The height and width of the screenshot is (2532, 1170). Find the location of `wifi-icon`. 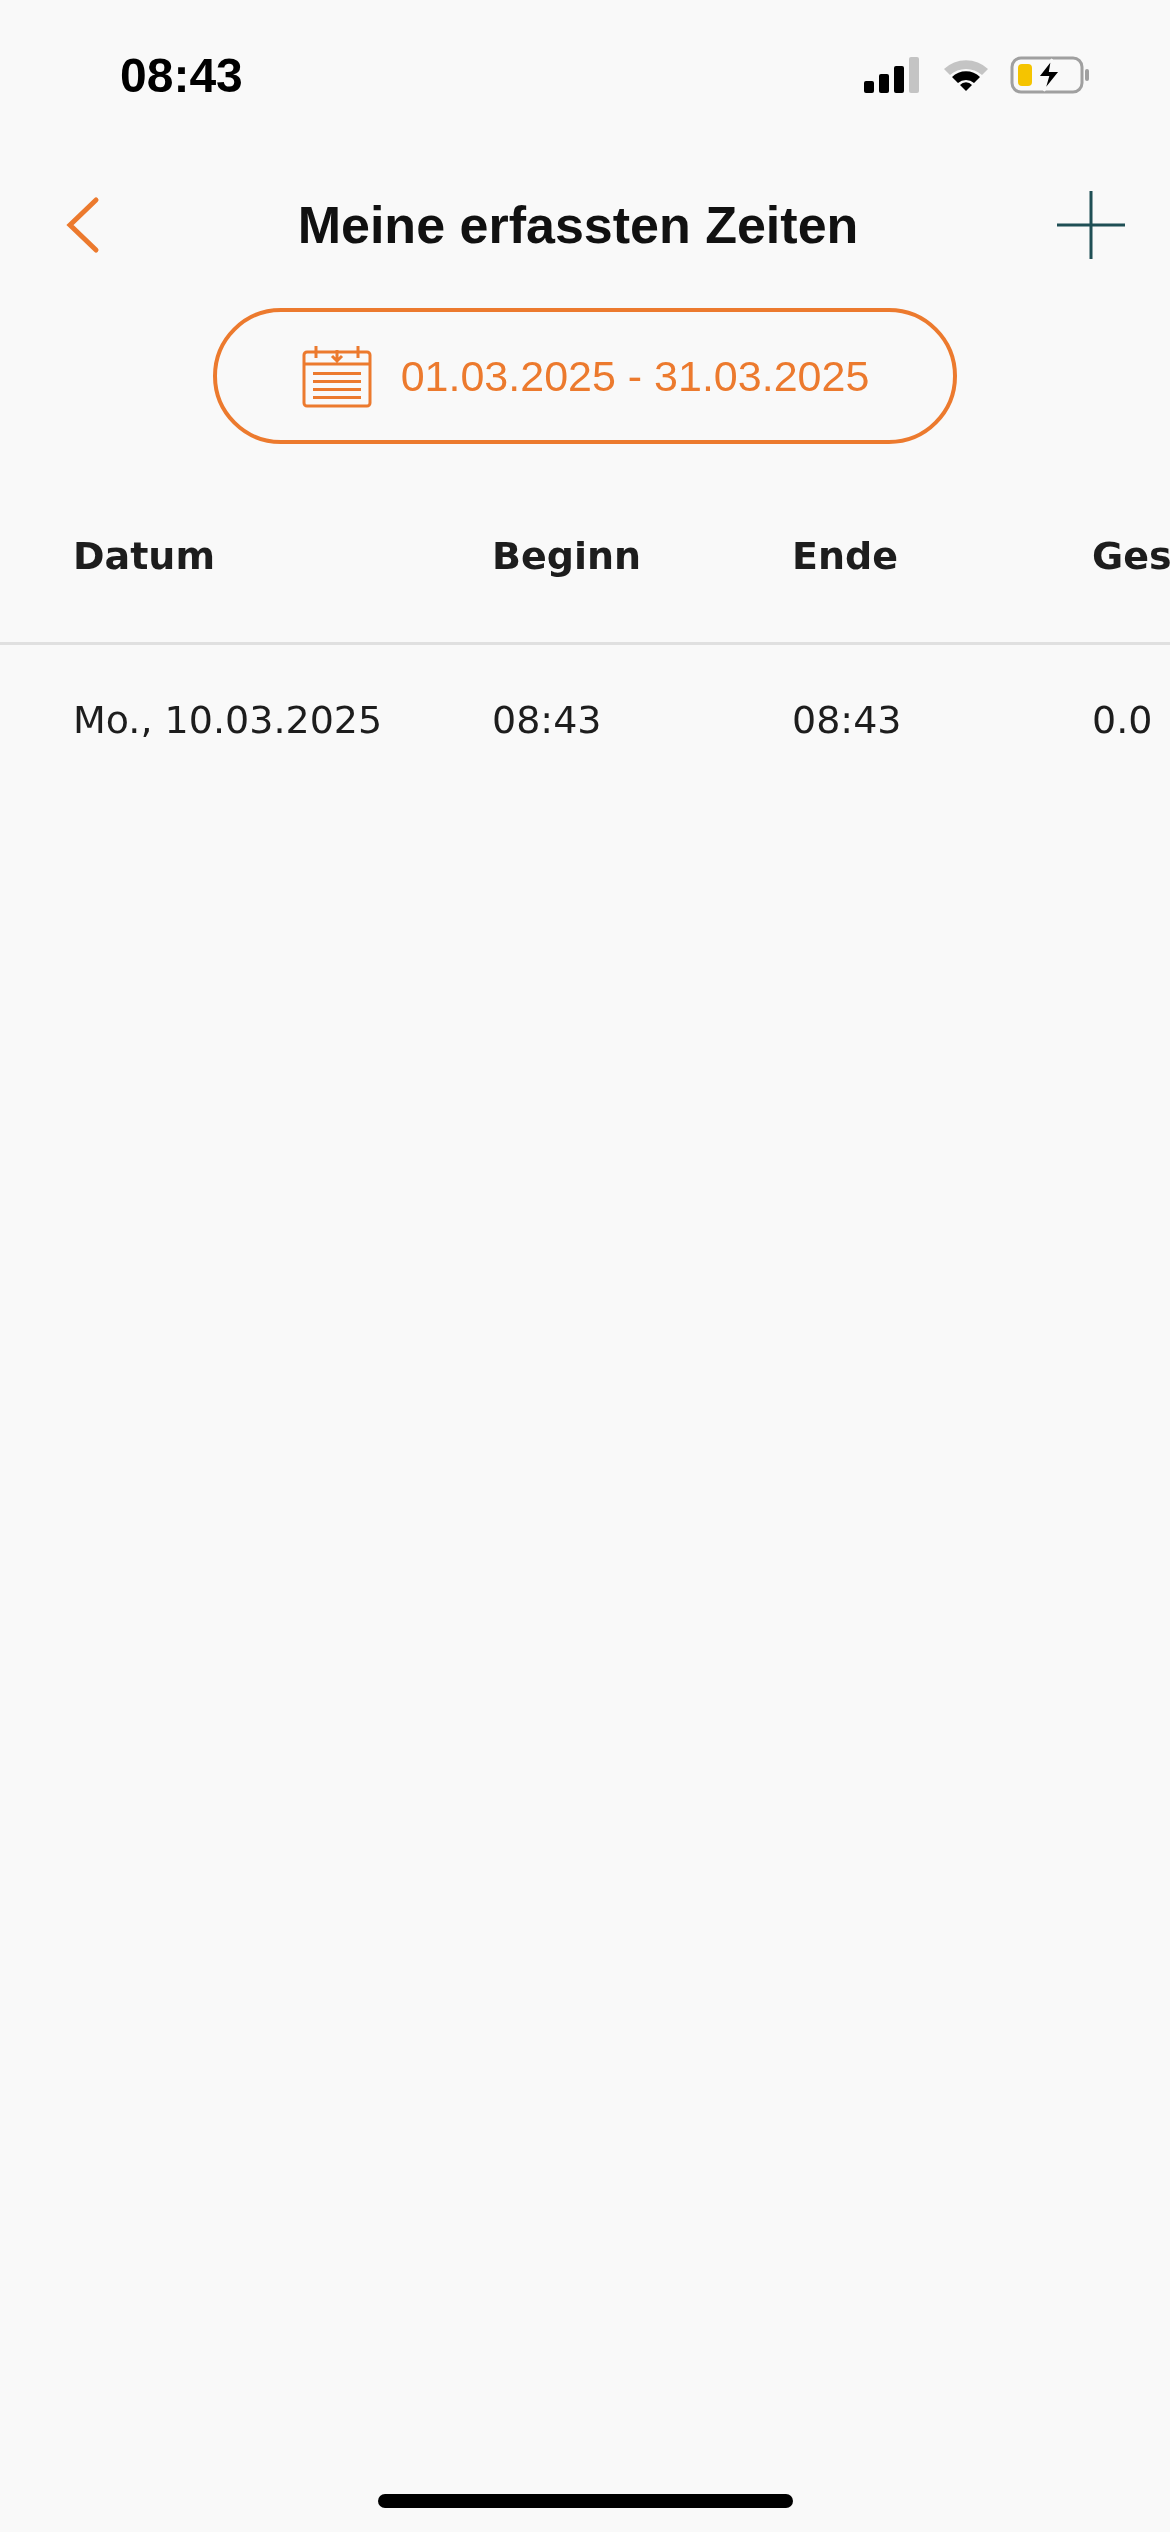

wifi-icon is located at coordinates (966, 75).